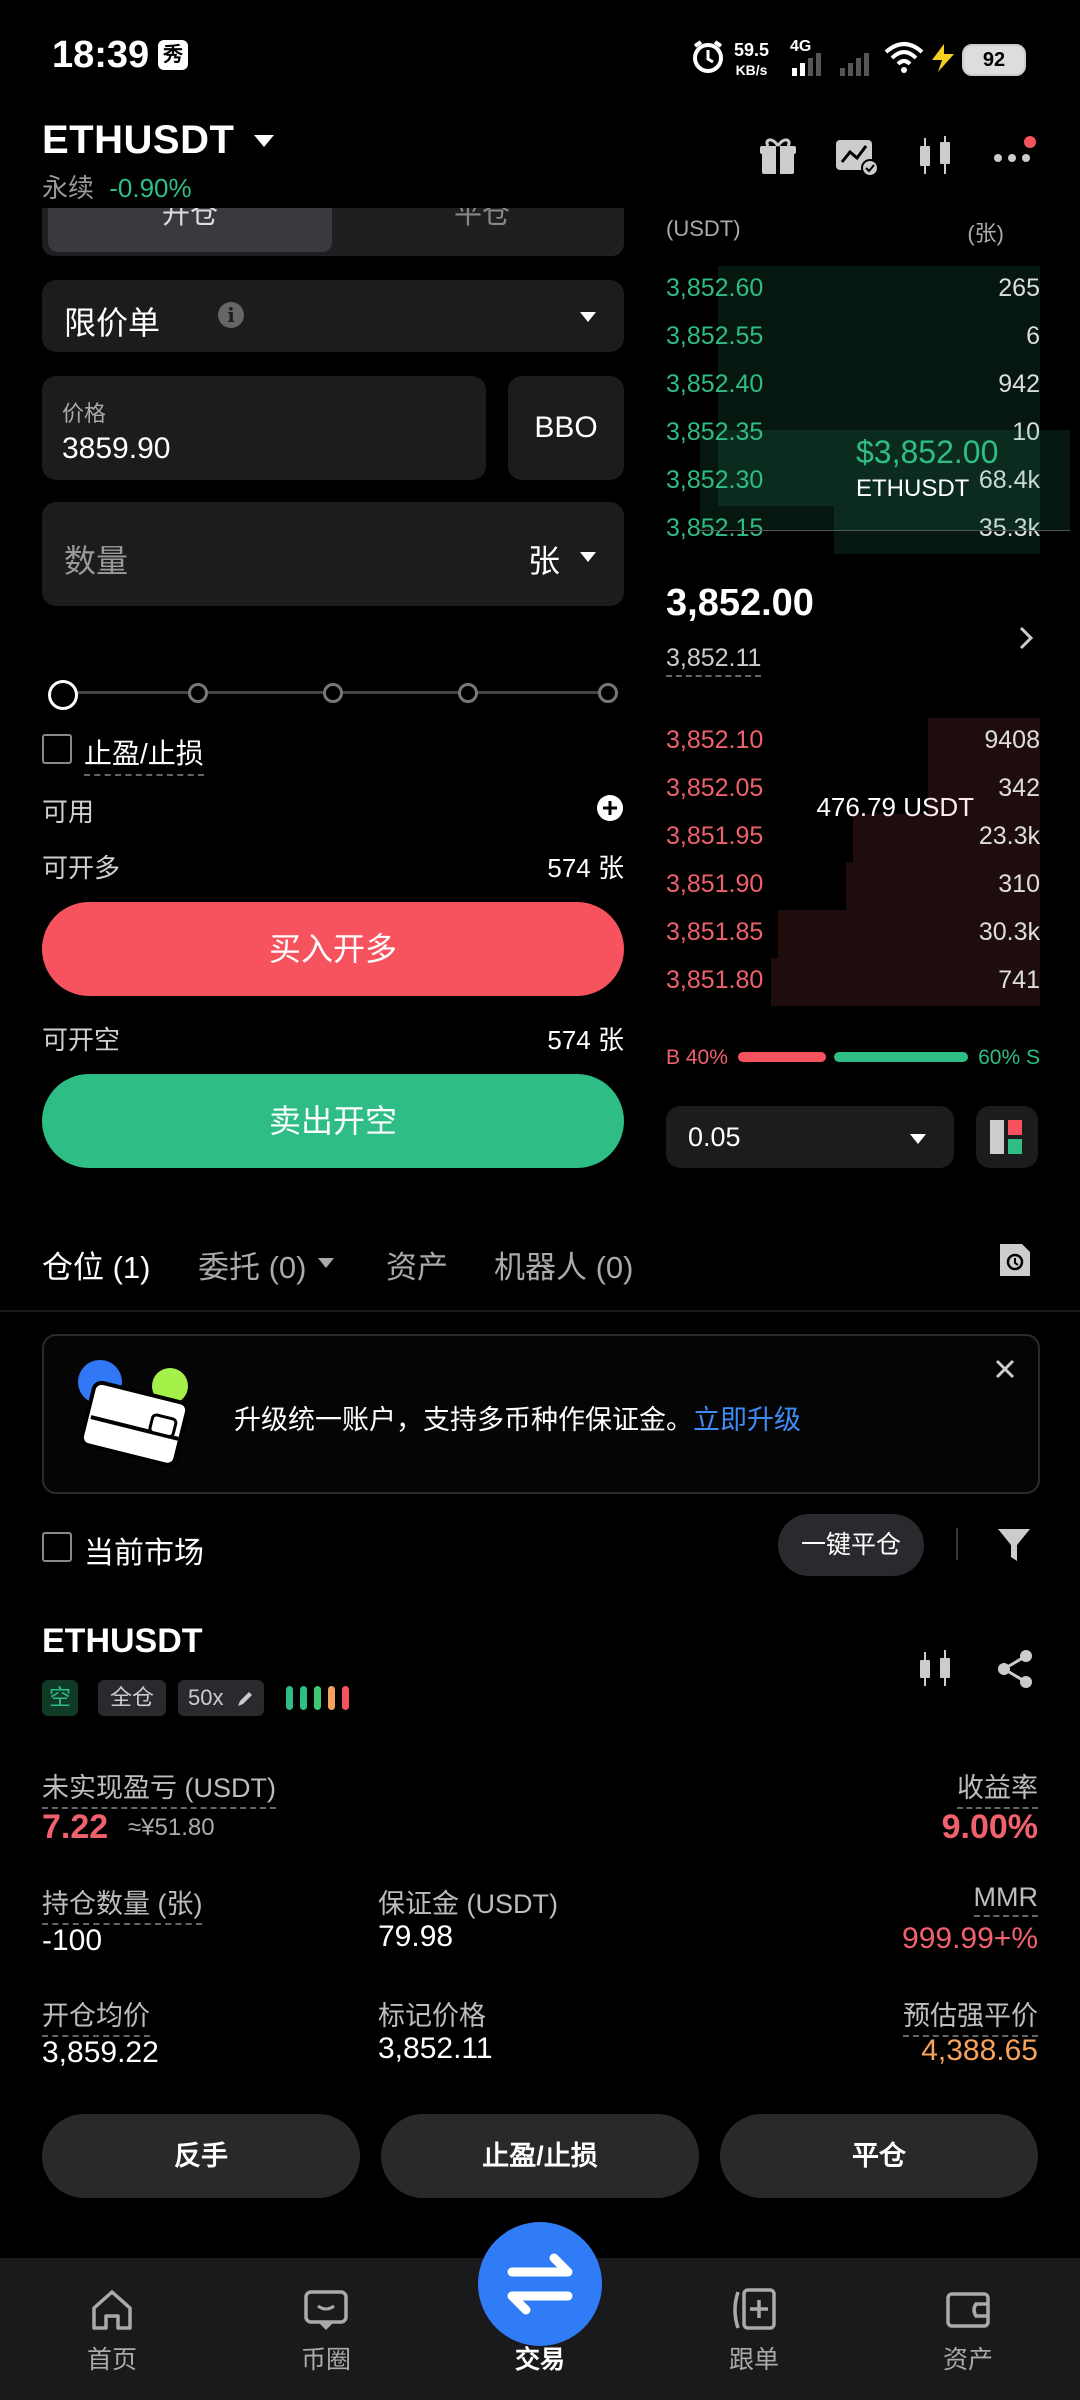 The height and width of the screenshot is (2400, 1080). I want to click on info-icon: i, so click(231, 315).